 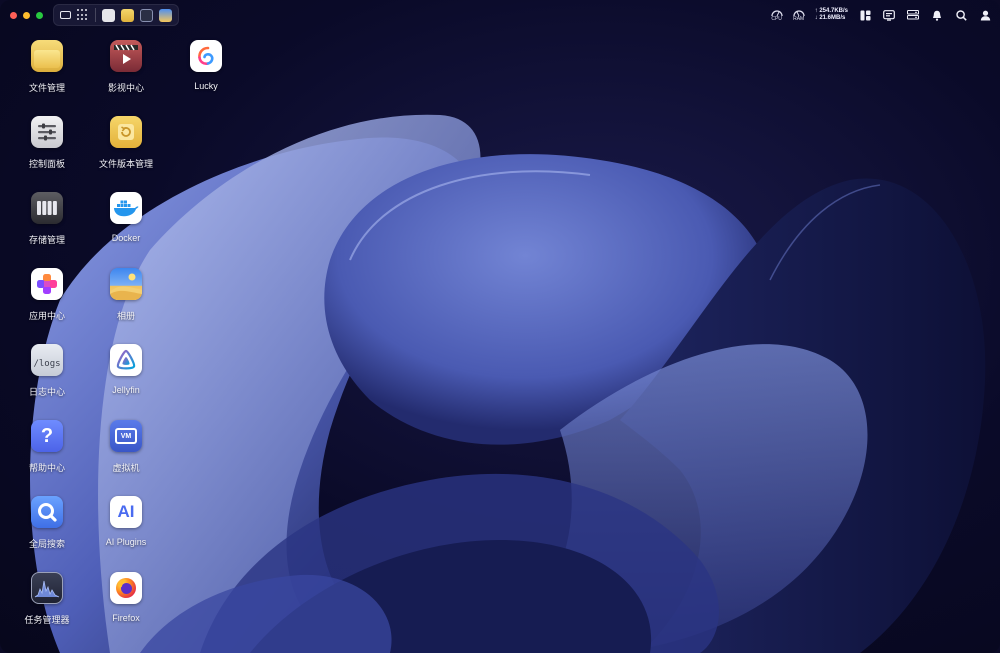 I want to click on app-label: 影视中心, so click(x=125, y=88).